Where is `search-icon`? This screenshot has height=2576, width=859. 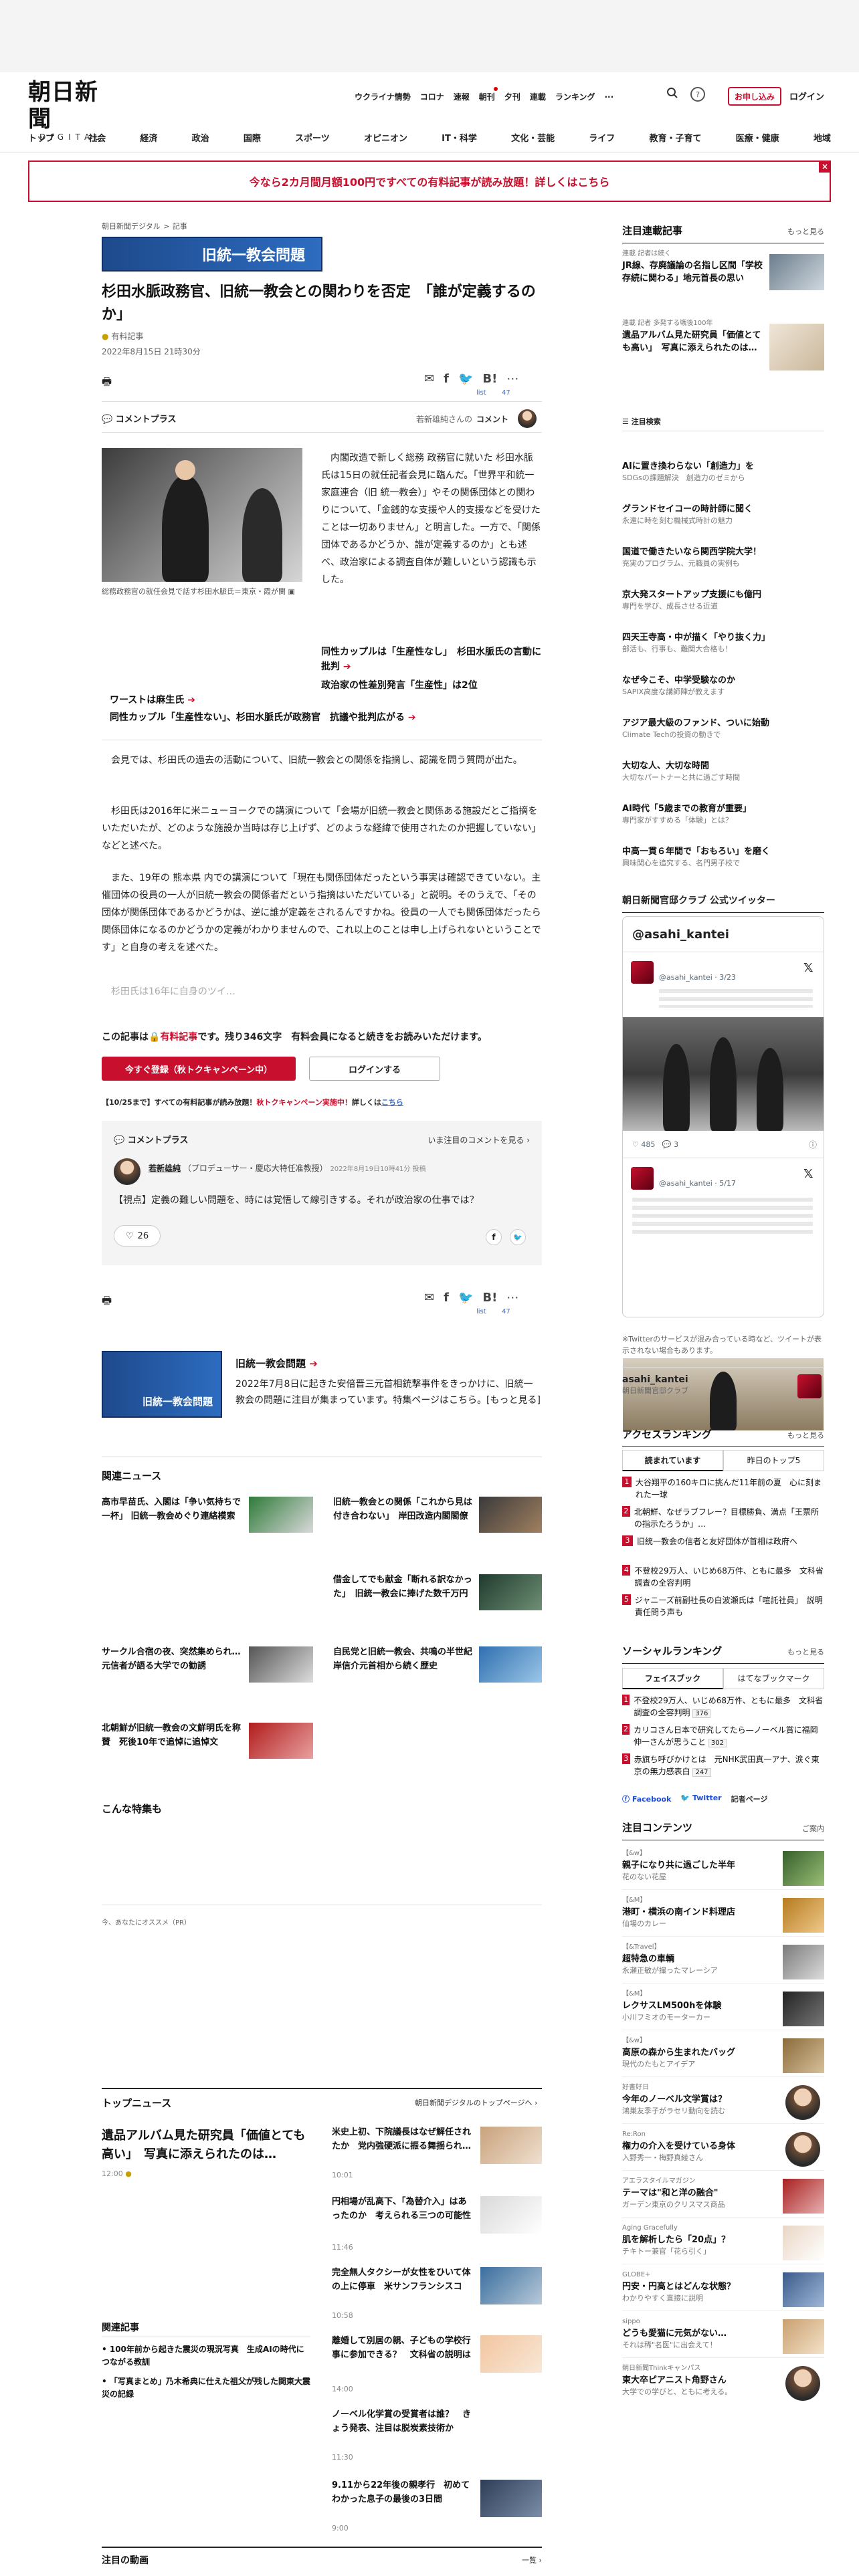
search-icon is located at coordinates (672, 94).